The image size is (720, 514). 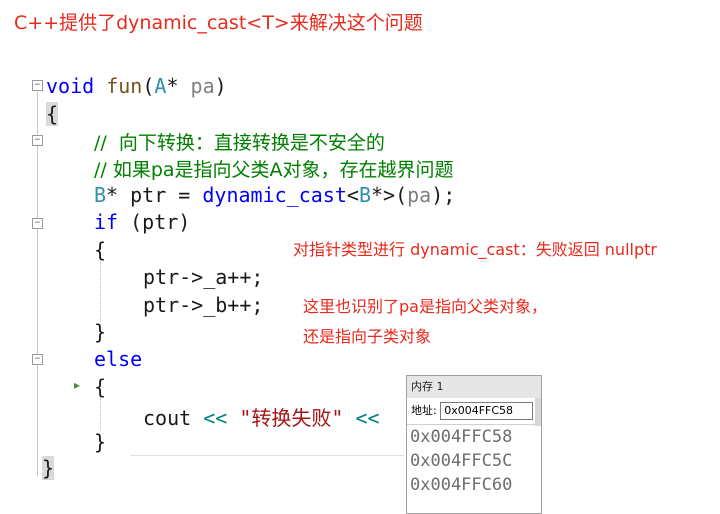 I want to click on memory-window-title: 内存 1, so click(x=474, y=387).